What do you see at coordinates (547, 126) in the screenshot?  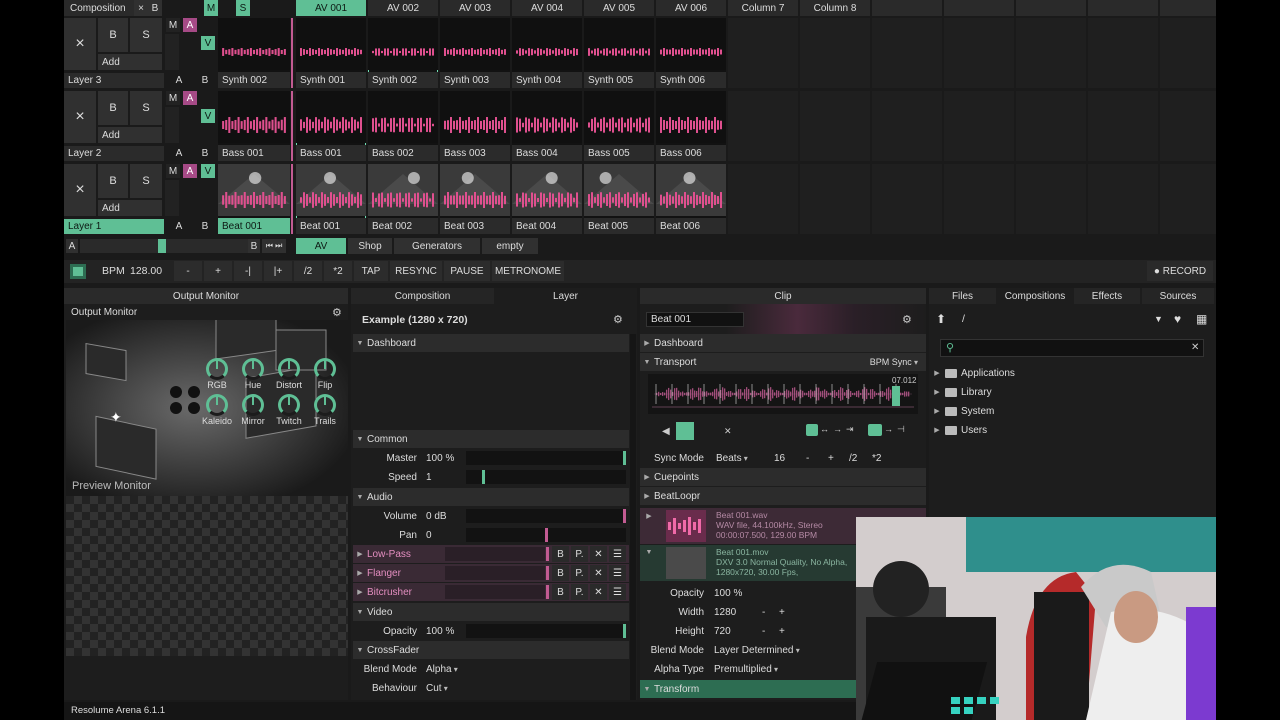 I see `clip-slot: Bass 004` at bounding box center [547, 126].